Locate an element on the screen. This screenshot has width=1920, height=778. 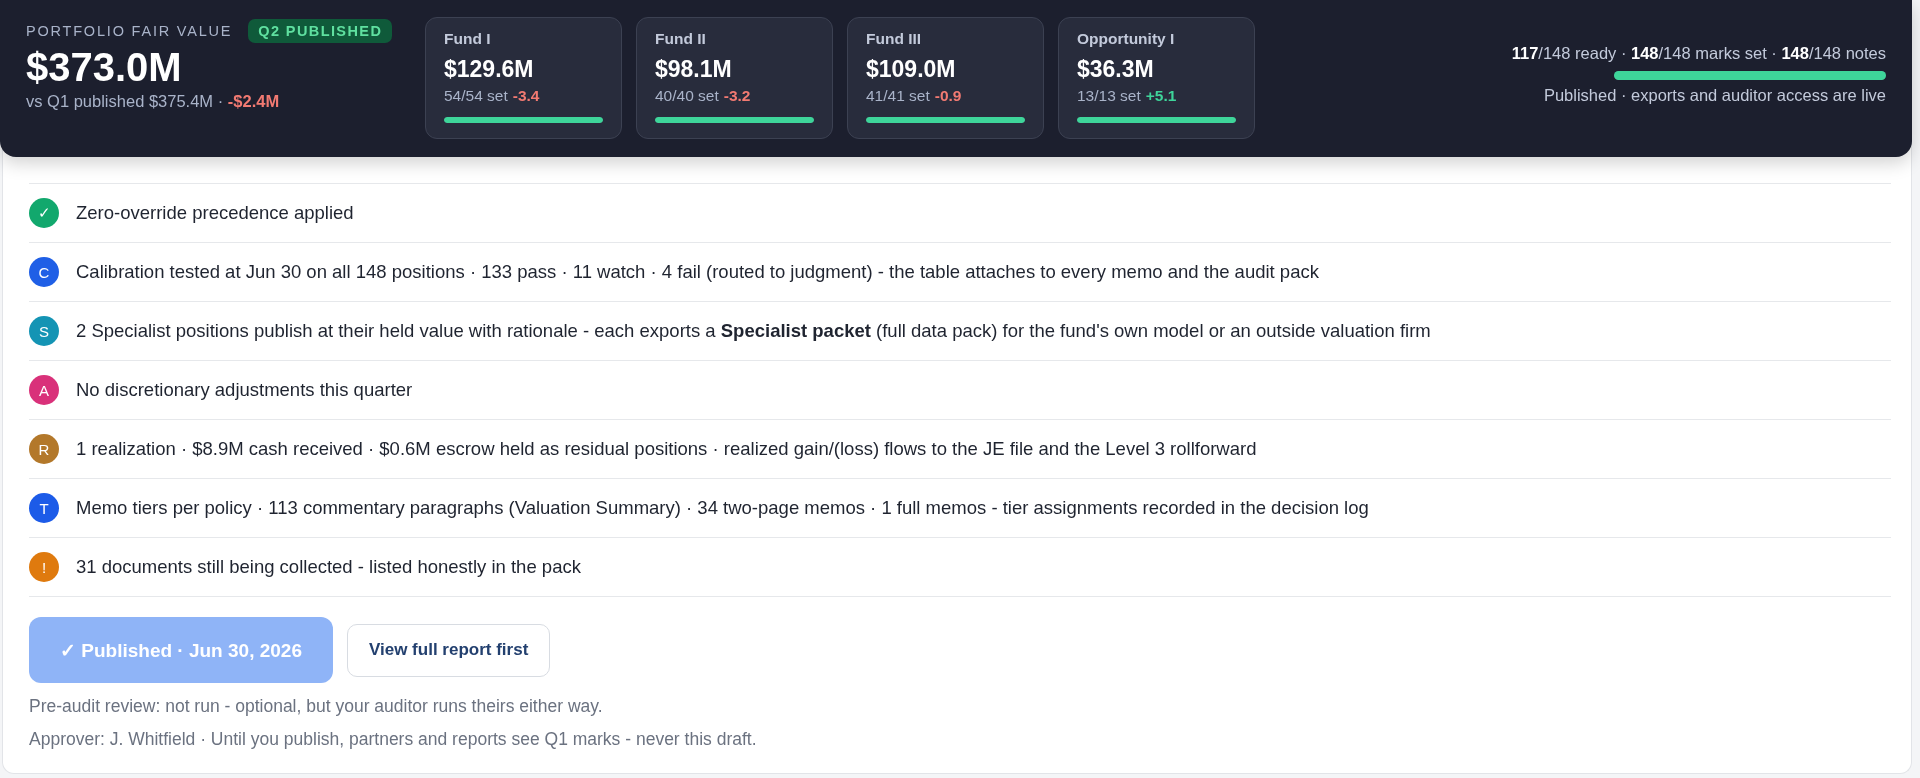
status-badge: C is located at coordinates (44, 272).